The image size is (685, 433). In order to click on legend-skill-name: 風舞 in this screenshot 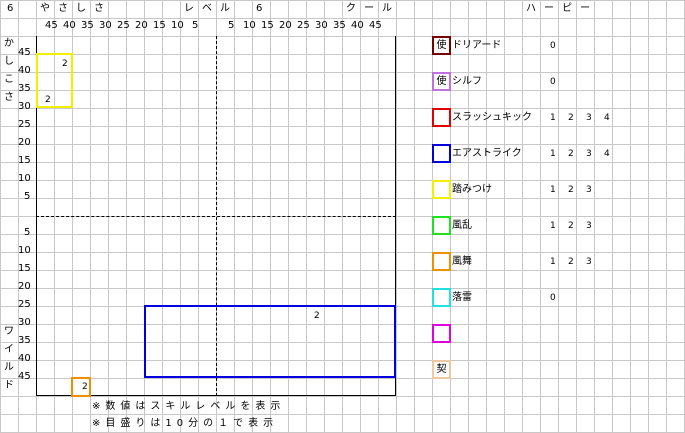, I will do `click(462, 261)`.